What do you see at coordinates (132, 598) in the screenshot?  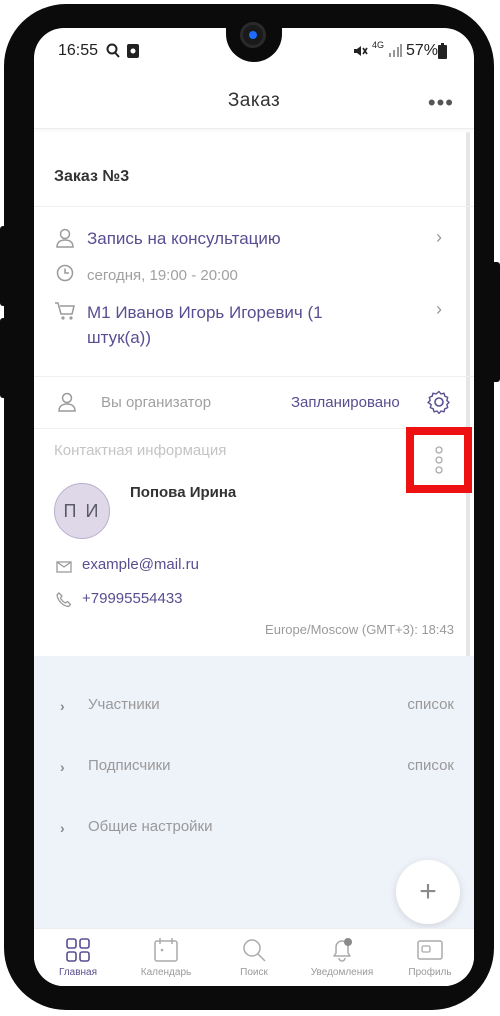 I see `phone-link: +79995554433` at bounding box center [132, 598].